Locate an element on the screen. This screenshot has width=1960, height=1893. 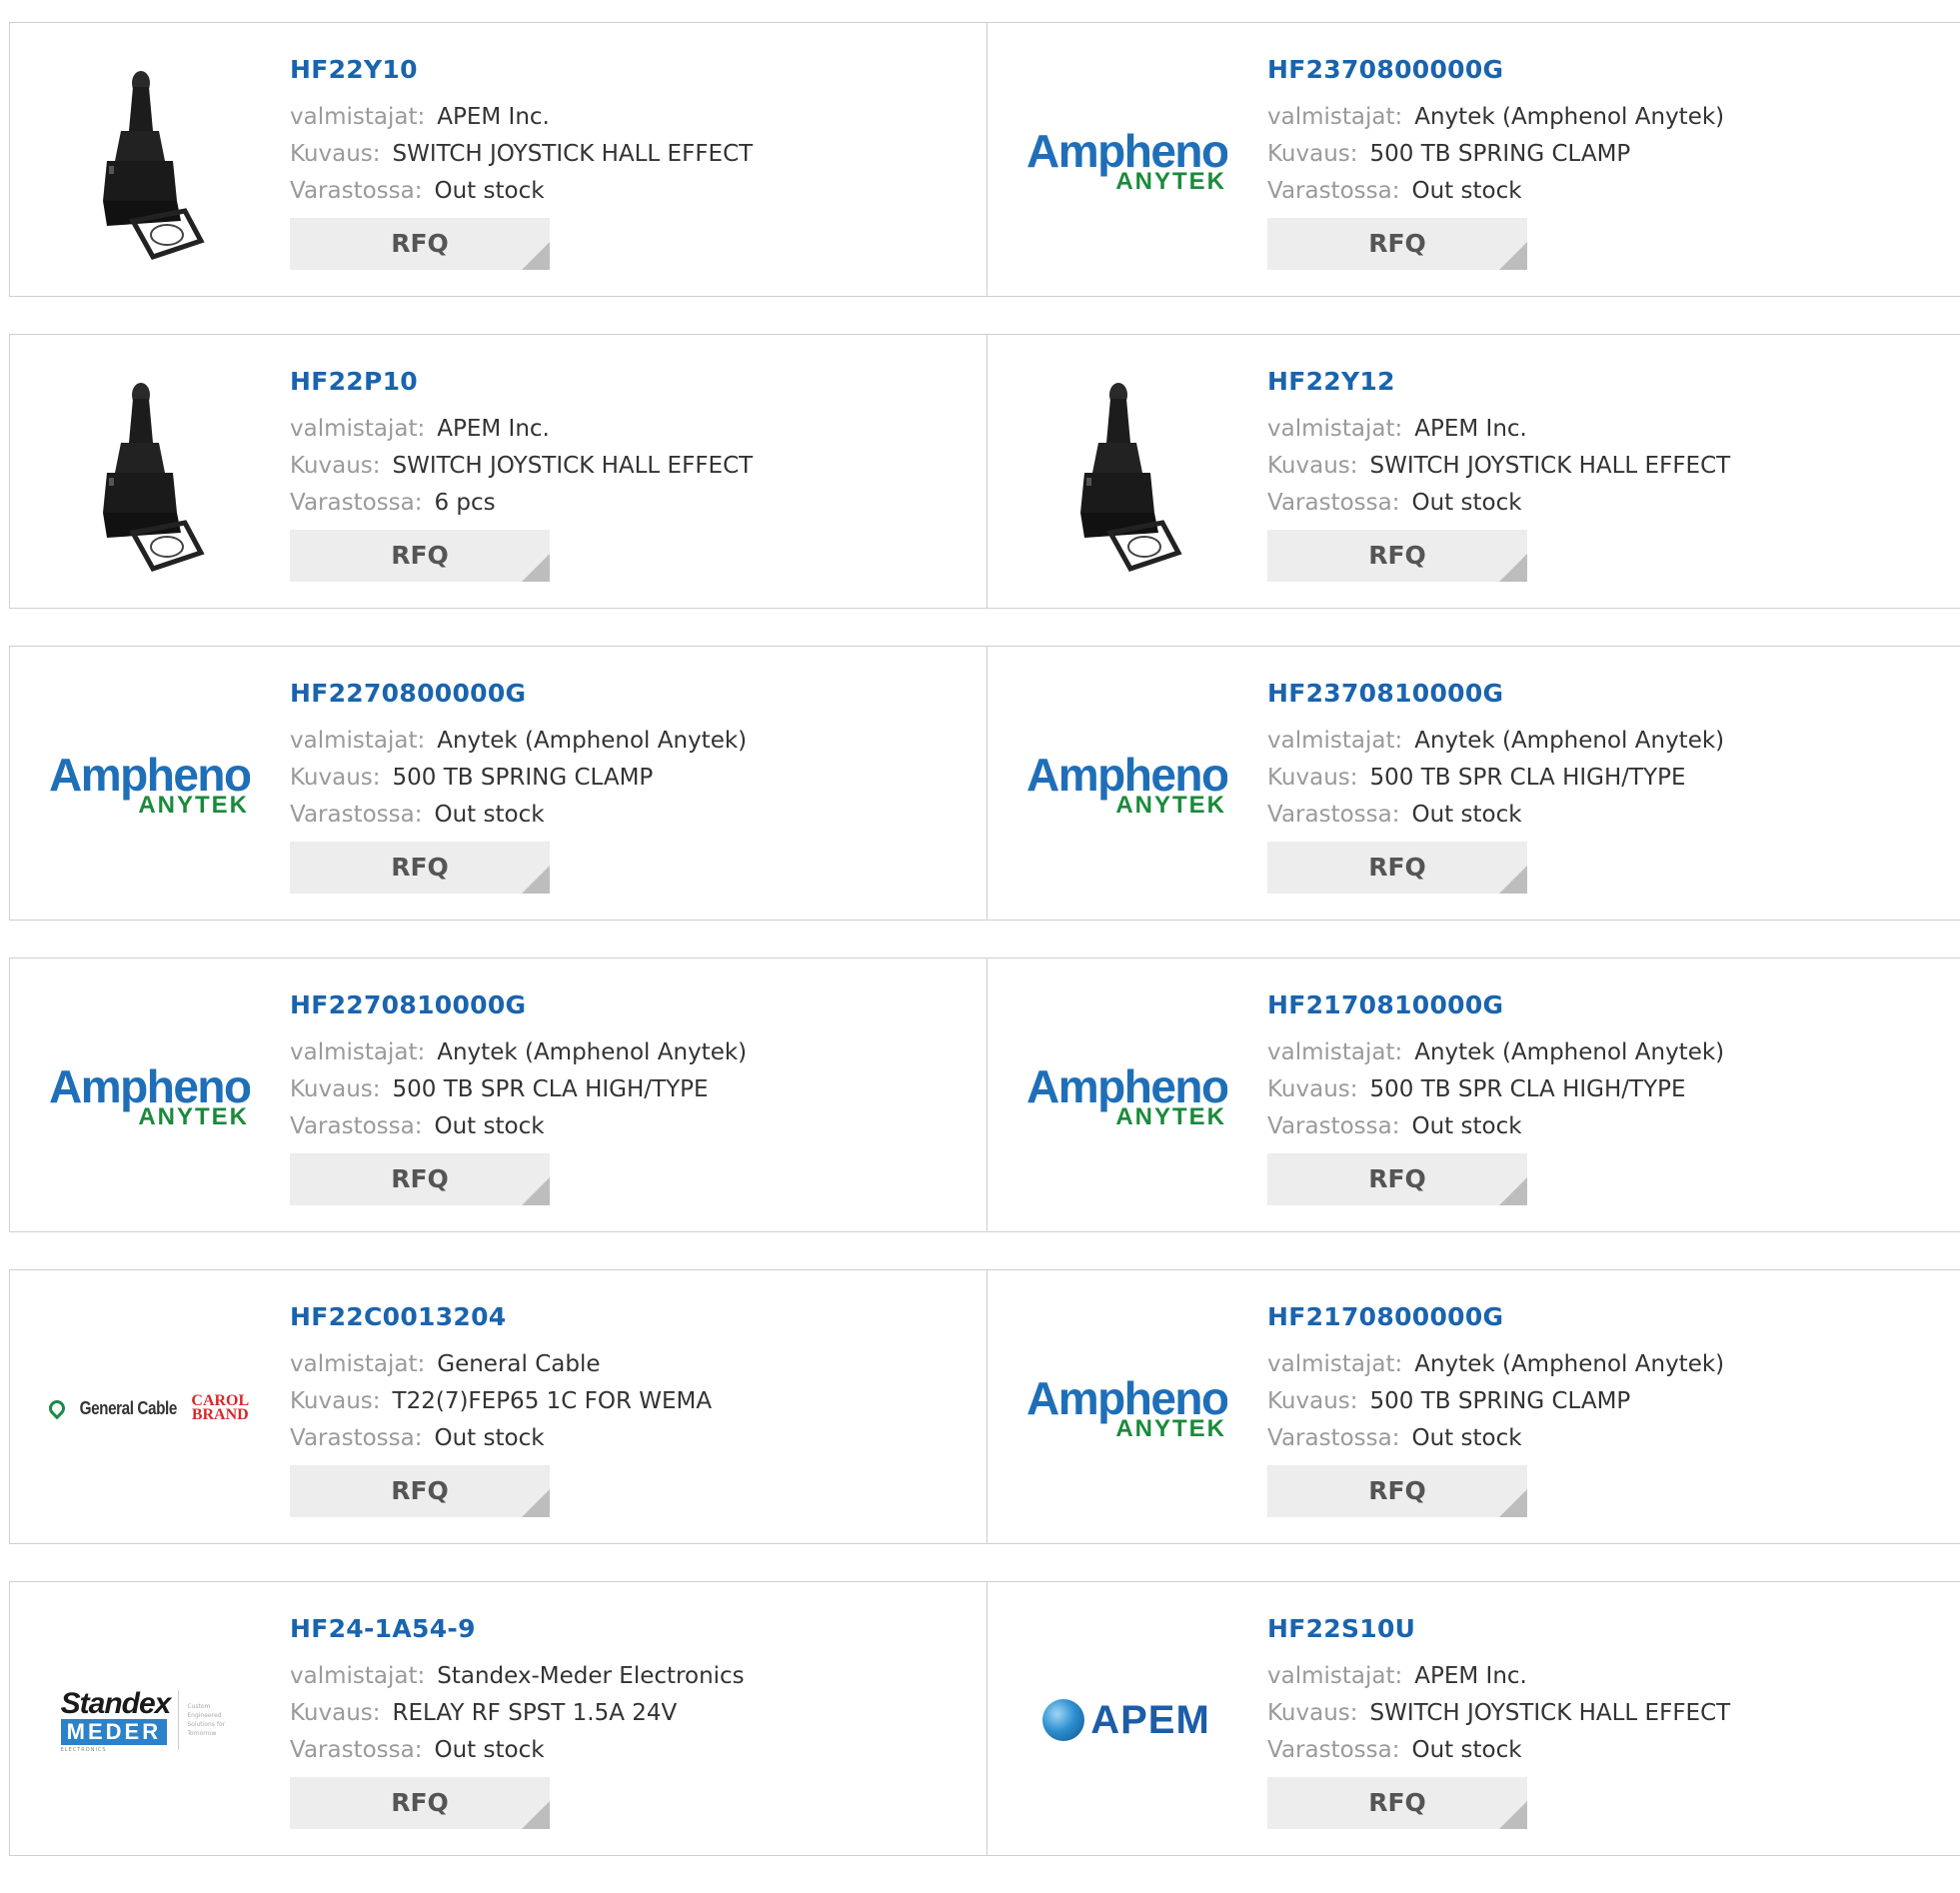
manufacturer-value: APEM Inc. is located at coordinates (494, 117).